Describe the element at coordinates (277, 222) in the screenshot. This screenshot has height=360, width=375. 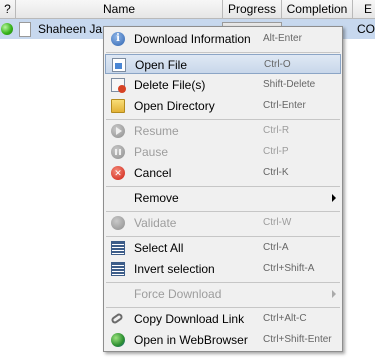
I see `menu-item-shortcut: Ctrl-W` at that location.